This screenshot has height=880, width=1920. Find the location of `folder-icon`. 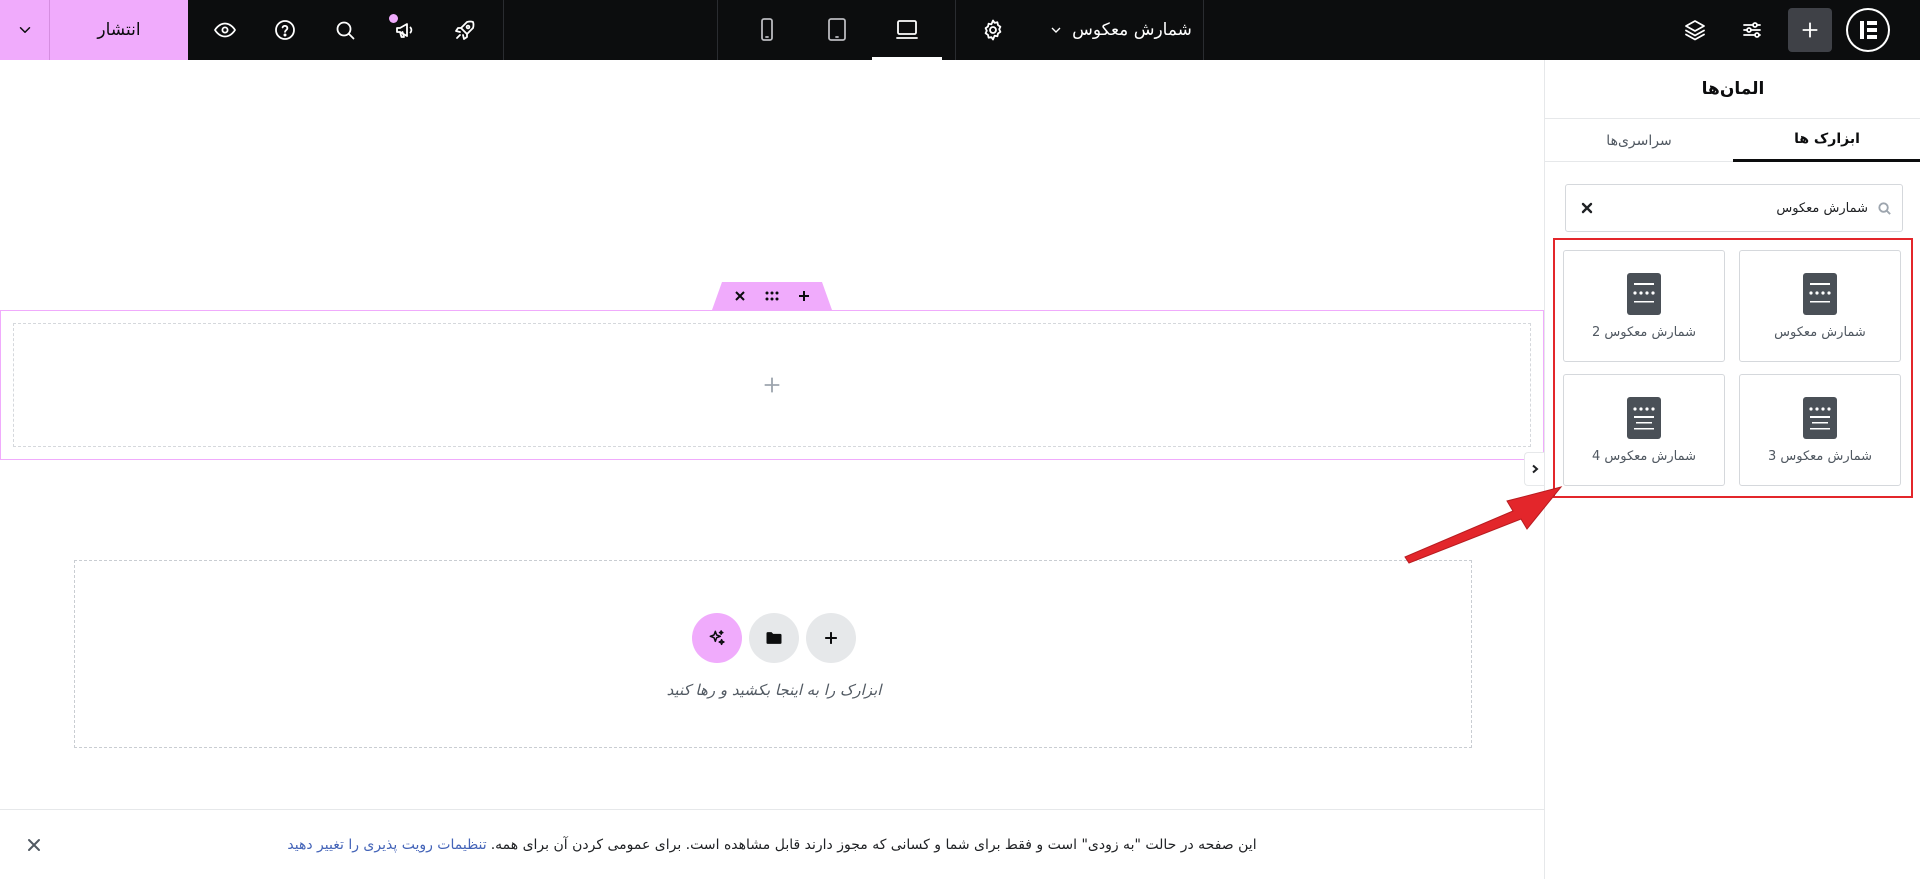

folder-icon is located at coordinates (774, 638).